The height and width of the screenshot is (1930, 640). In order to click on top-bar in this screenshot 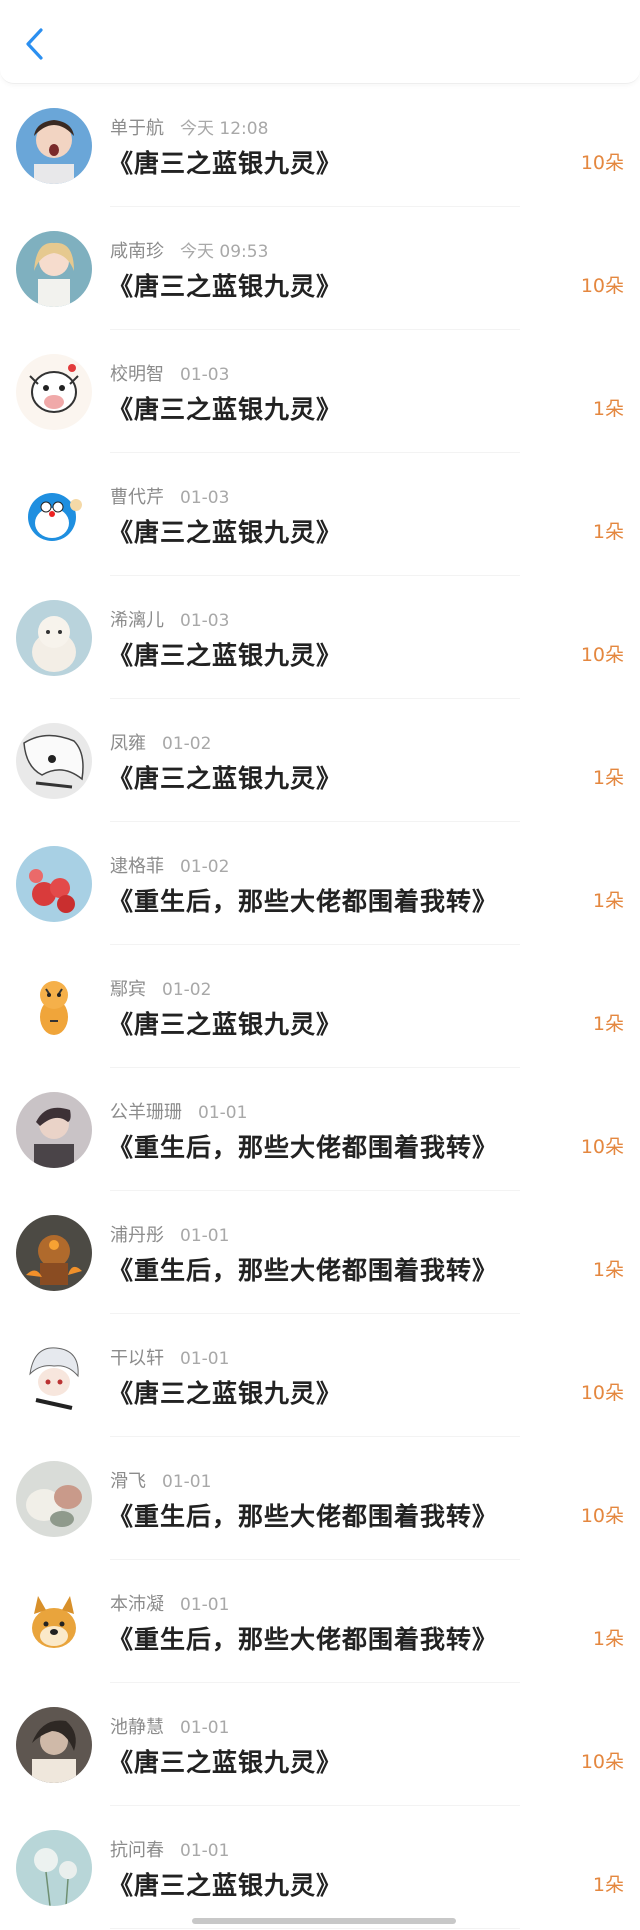, I will do `click(320, 42)`.